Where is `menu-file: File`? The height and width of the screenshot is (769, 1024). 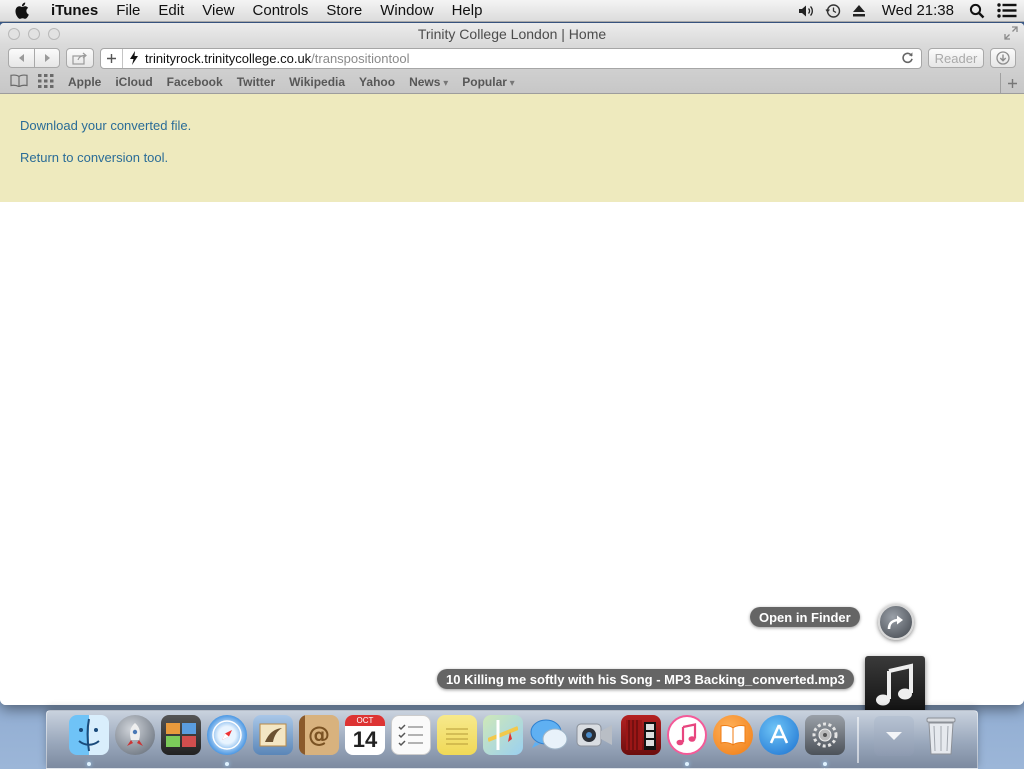 menu-file: File is located at coordinates (128, 11).